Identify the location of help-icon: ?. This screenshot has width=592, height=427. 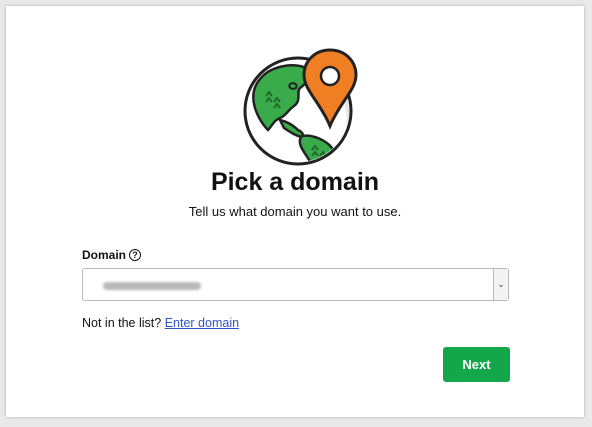
(135, 255).